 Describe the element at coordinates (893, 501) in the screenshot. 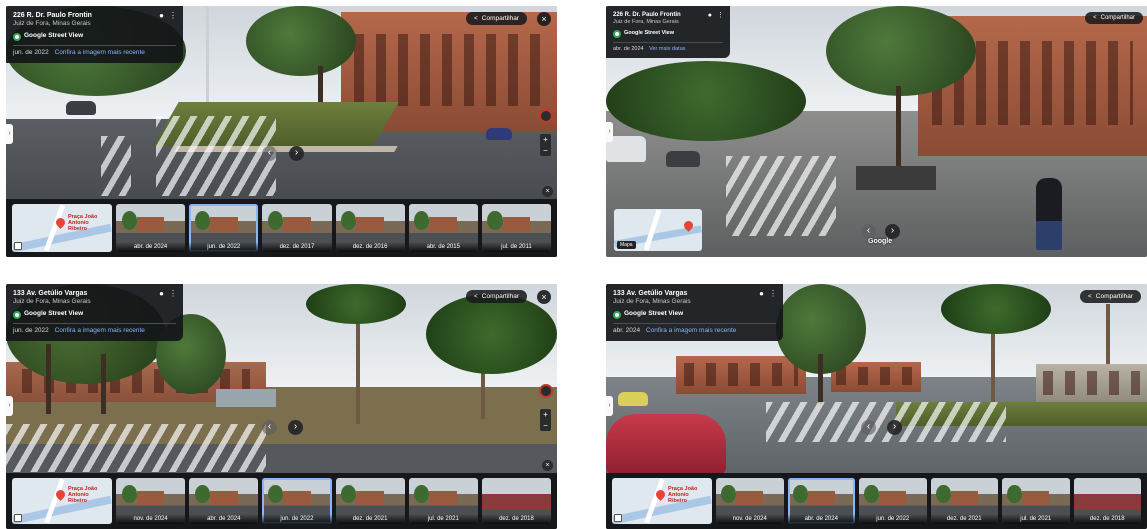

I see `date-thumbnail: jun. de 2022` at that location.